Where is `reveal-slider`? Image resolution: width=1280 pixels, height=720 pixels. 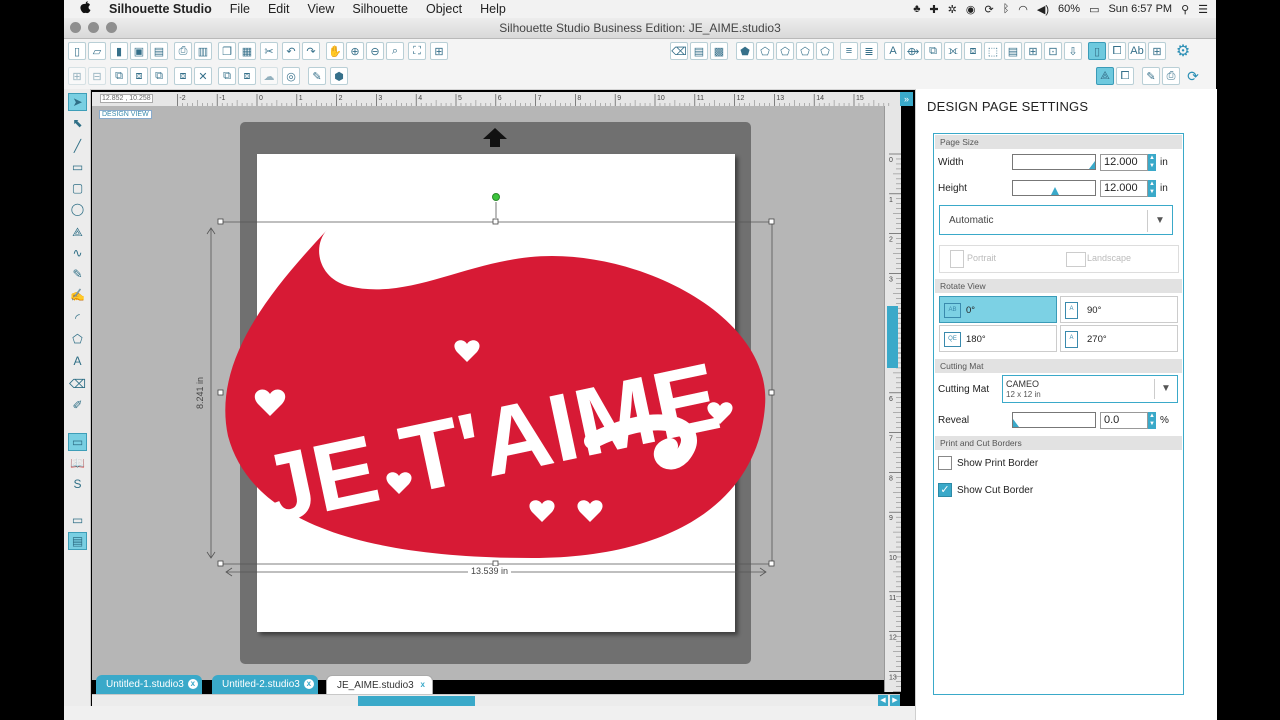 reveal-slider is located at coordinates (1054, 420).